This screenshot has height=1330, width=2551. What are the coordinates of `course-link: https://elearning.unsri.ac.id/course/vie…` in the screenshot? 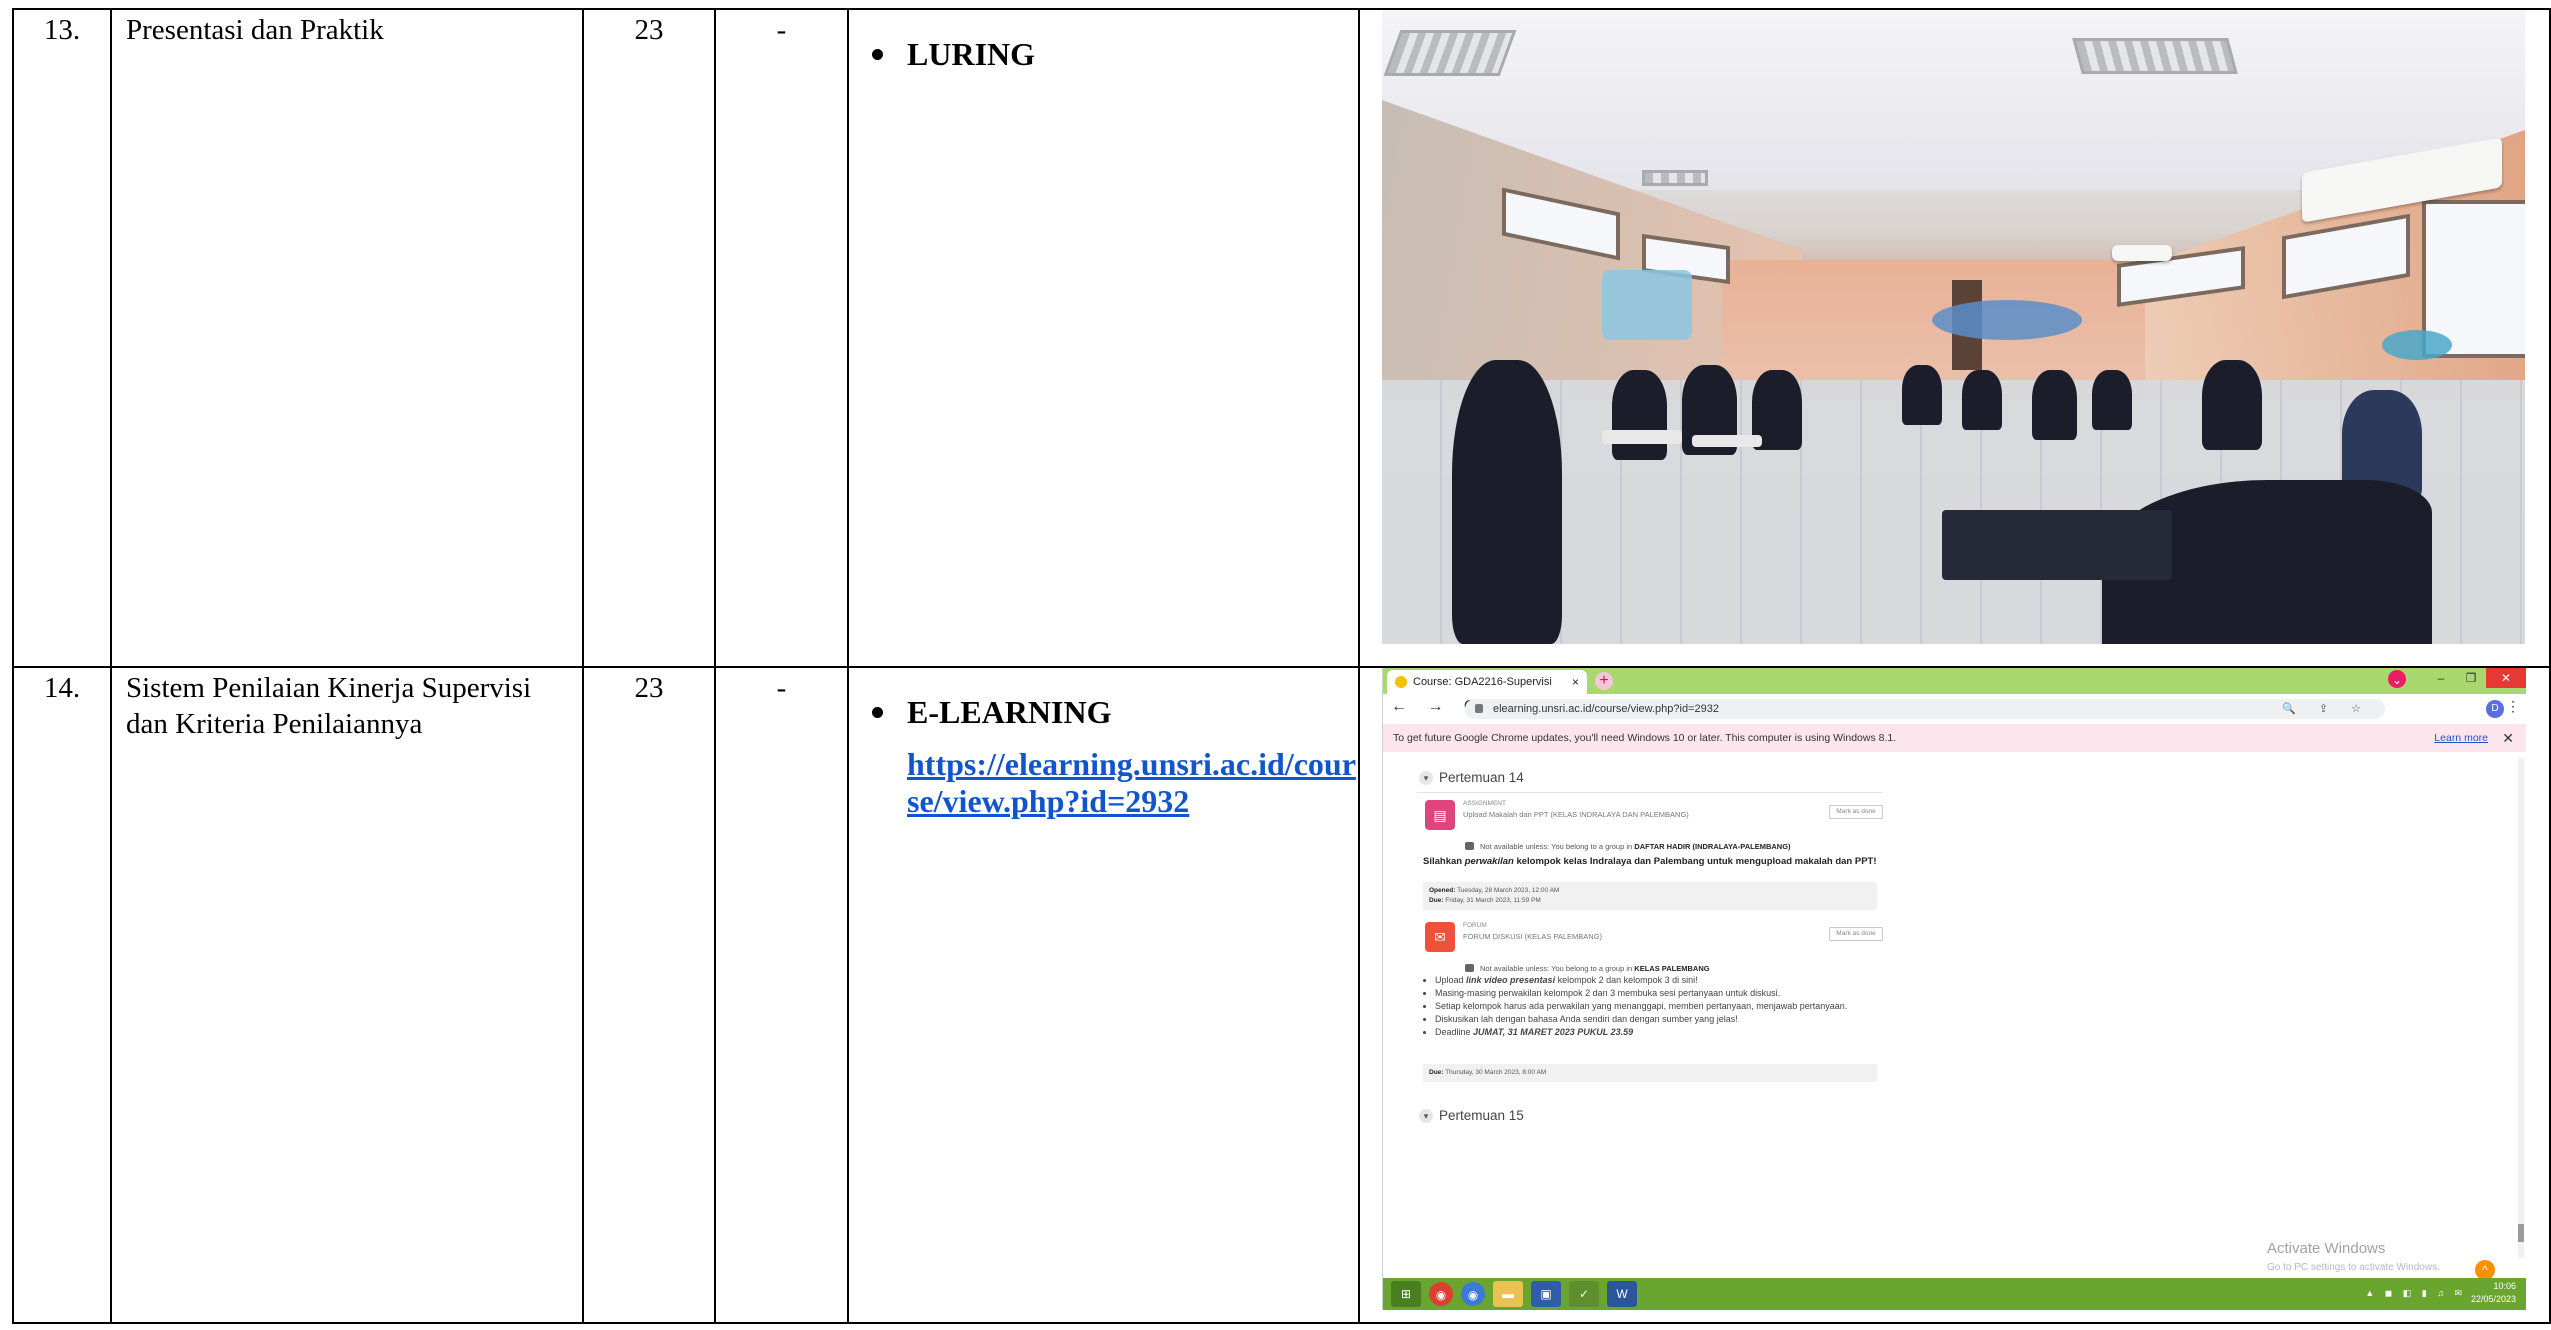 It's located at (1132, 783).